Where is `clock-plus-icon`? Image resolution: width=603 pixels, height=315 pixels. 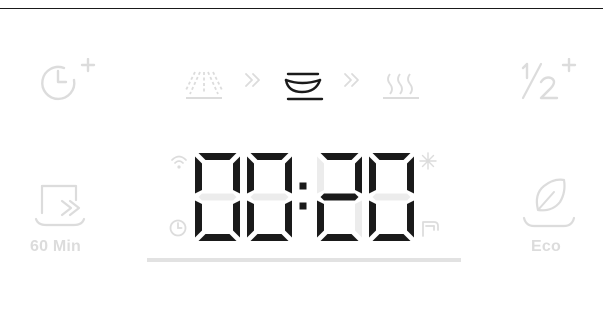
clock-plus-icon is located at coordinates (68, 79).